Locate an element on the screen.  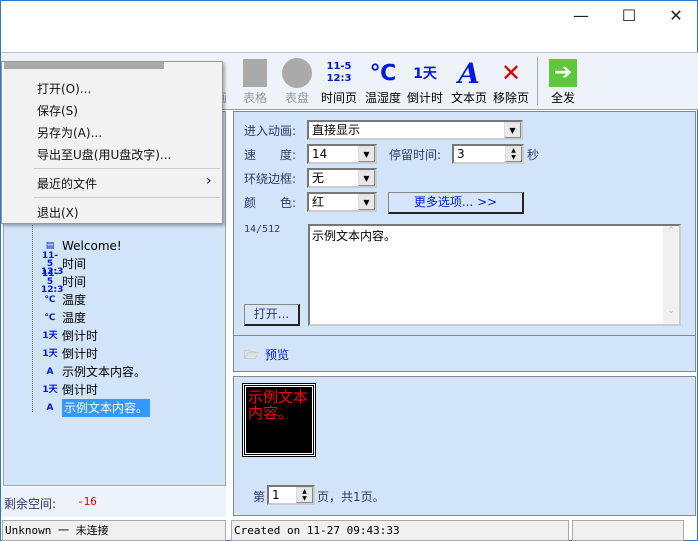
countdown-icon: 1天 is located at coordinates (425, 74).